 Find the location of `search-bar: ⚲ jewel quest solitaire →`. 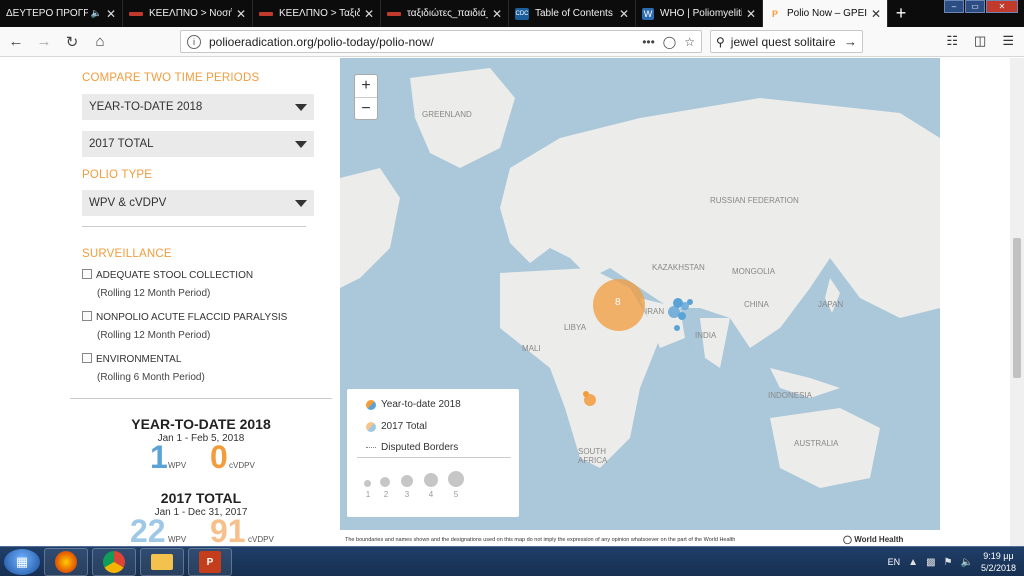

search-bar: ⚲ jewel quest solitaire → is located at coordinates (786, 41).